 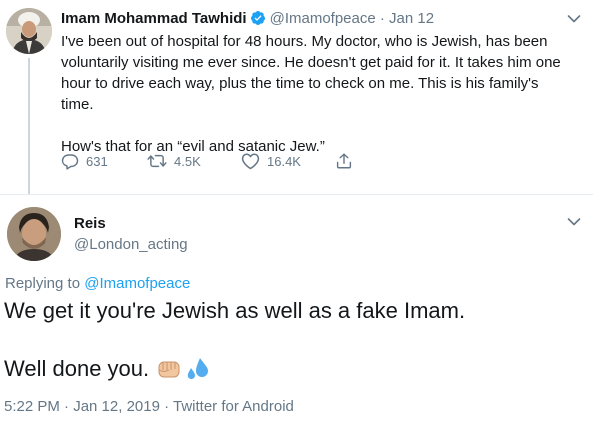 What do you see at coordinates (90, 224) in the screenshot?
I see `author-name: Reis` at bounding box center [90, 224].